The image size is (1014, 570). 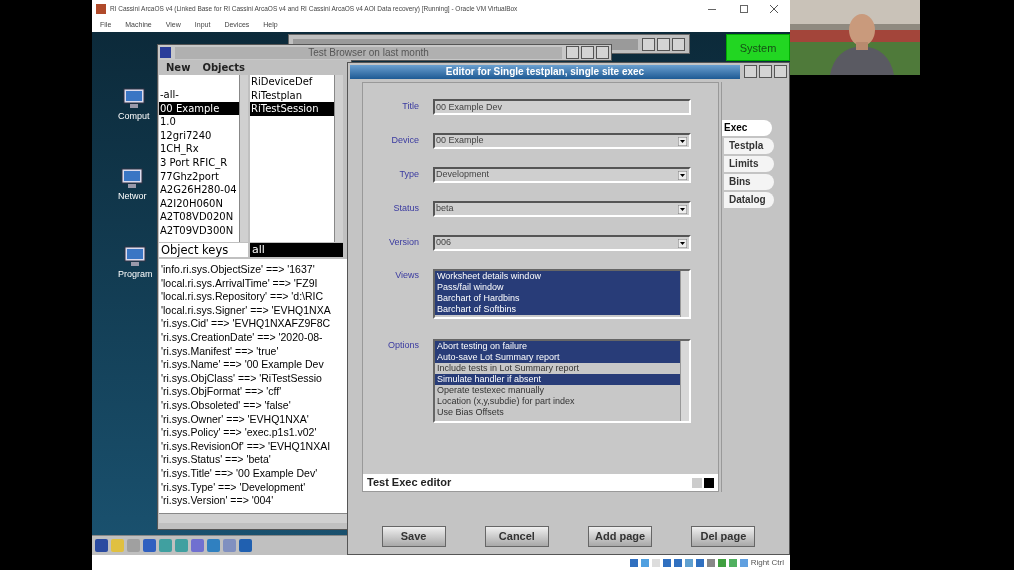 I want to click on horizontal-scrollbar, so click(x=254, y=518).